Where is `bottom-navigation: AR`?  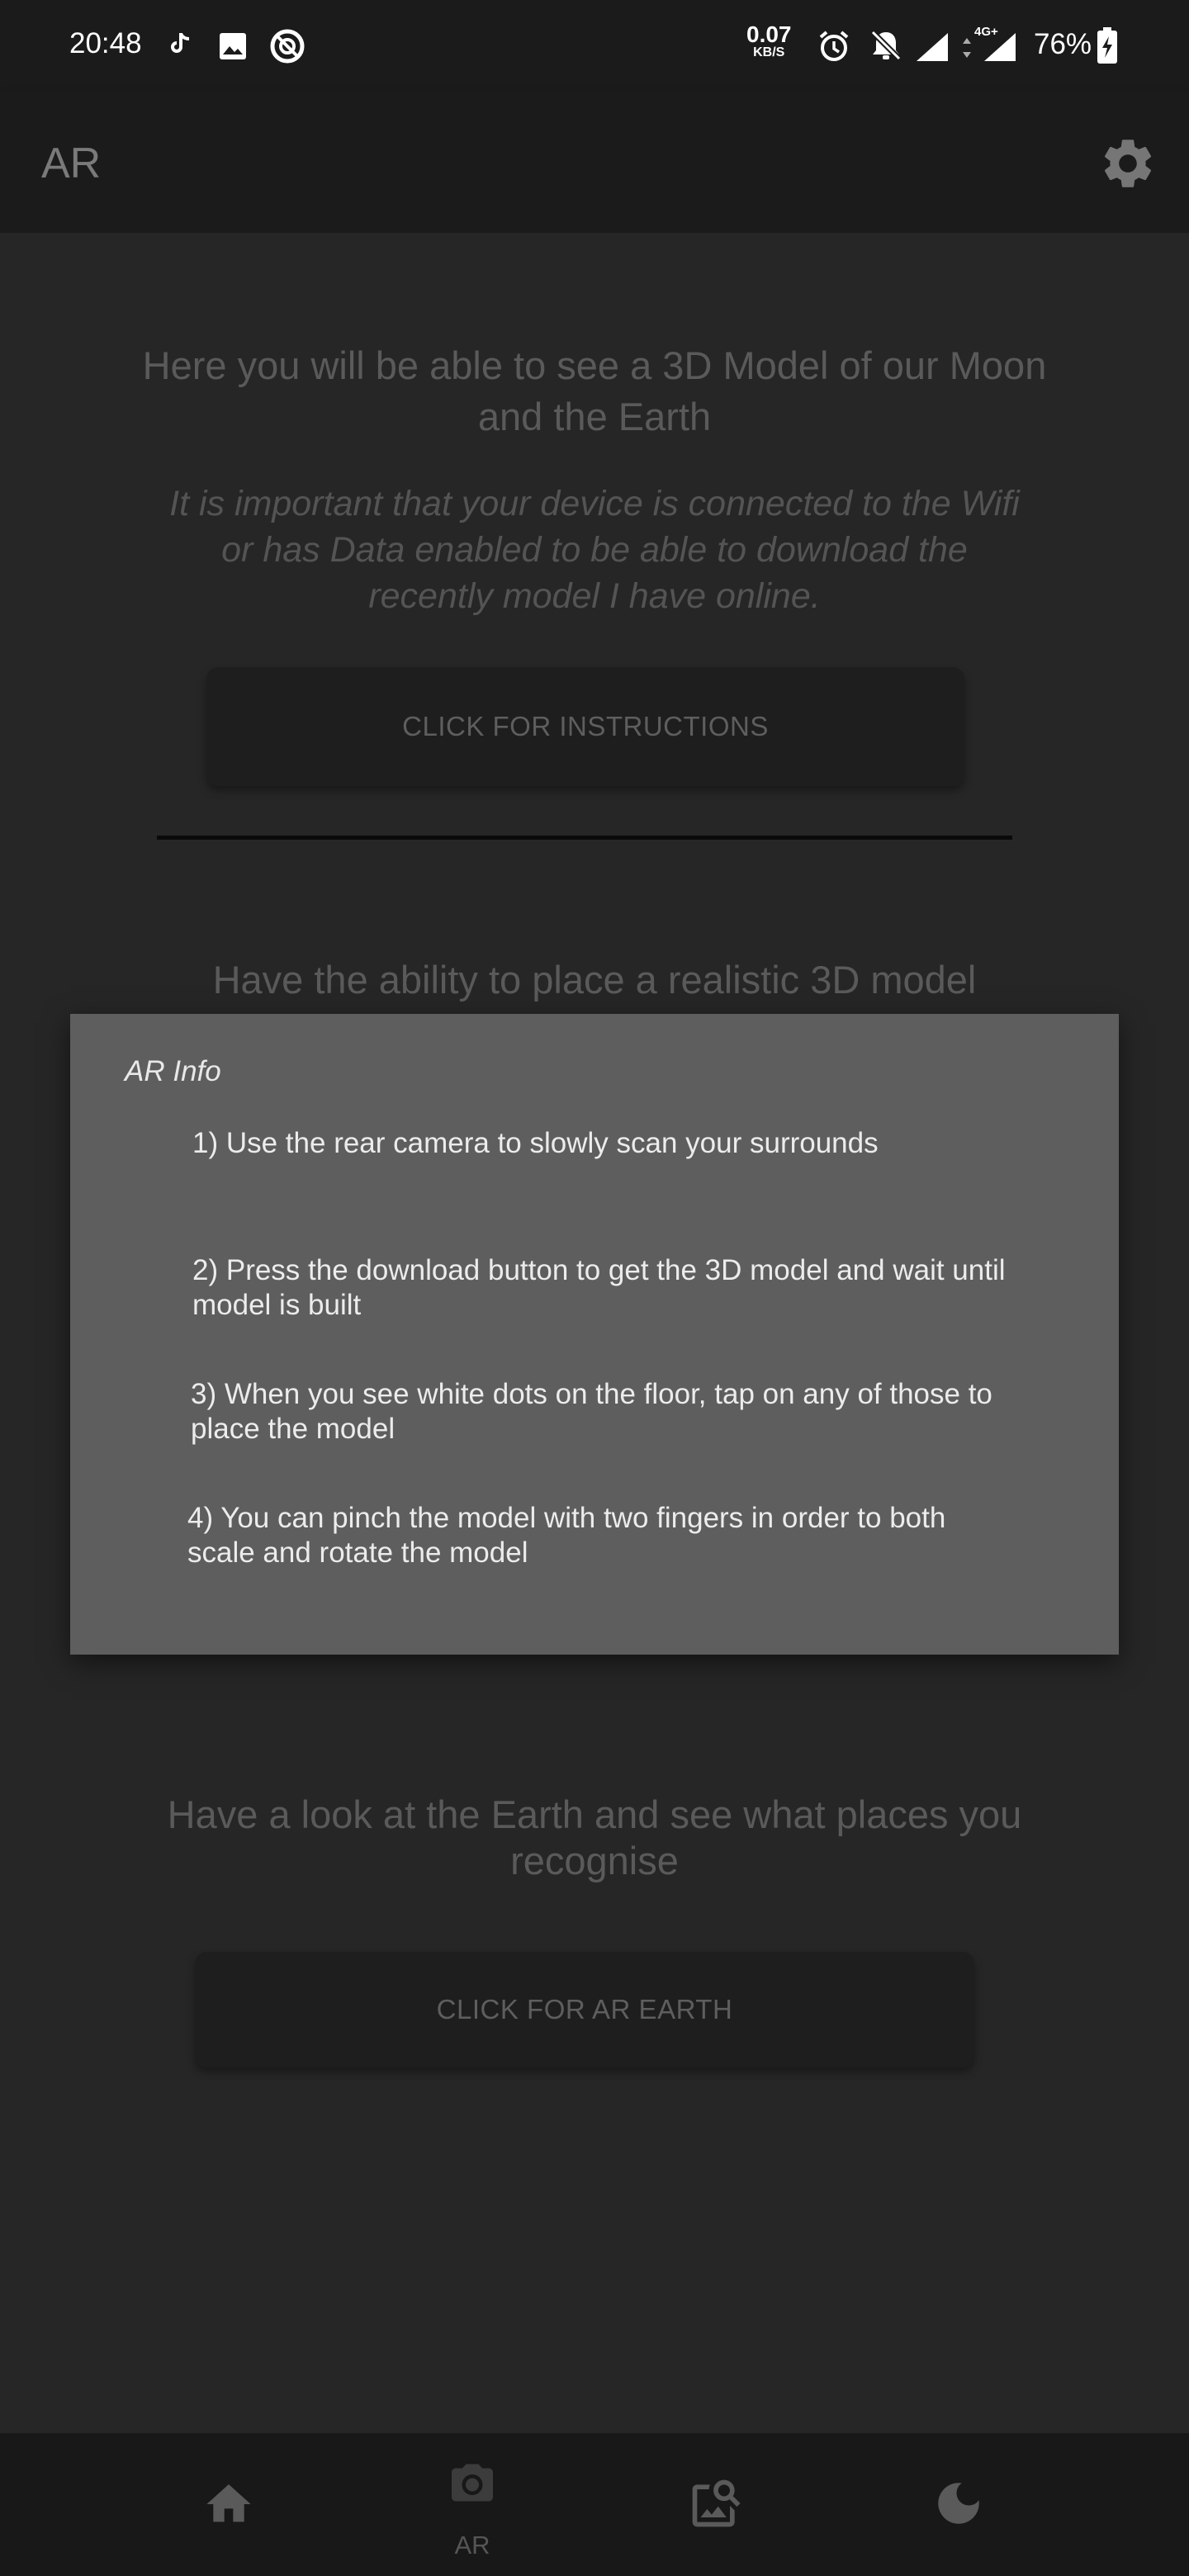 bottom-navigation: AR is located at coordinates (594, 2504).